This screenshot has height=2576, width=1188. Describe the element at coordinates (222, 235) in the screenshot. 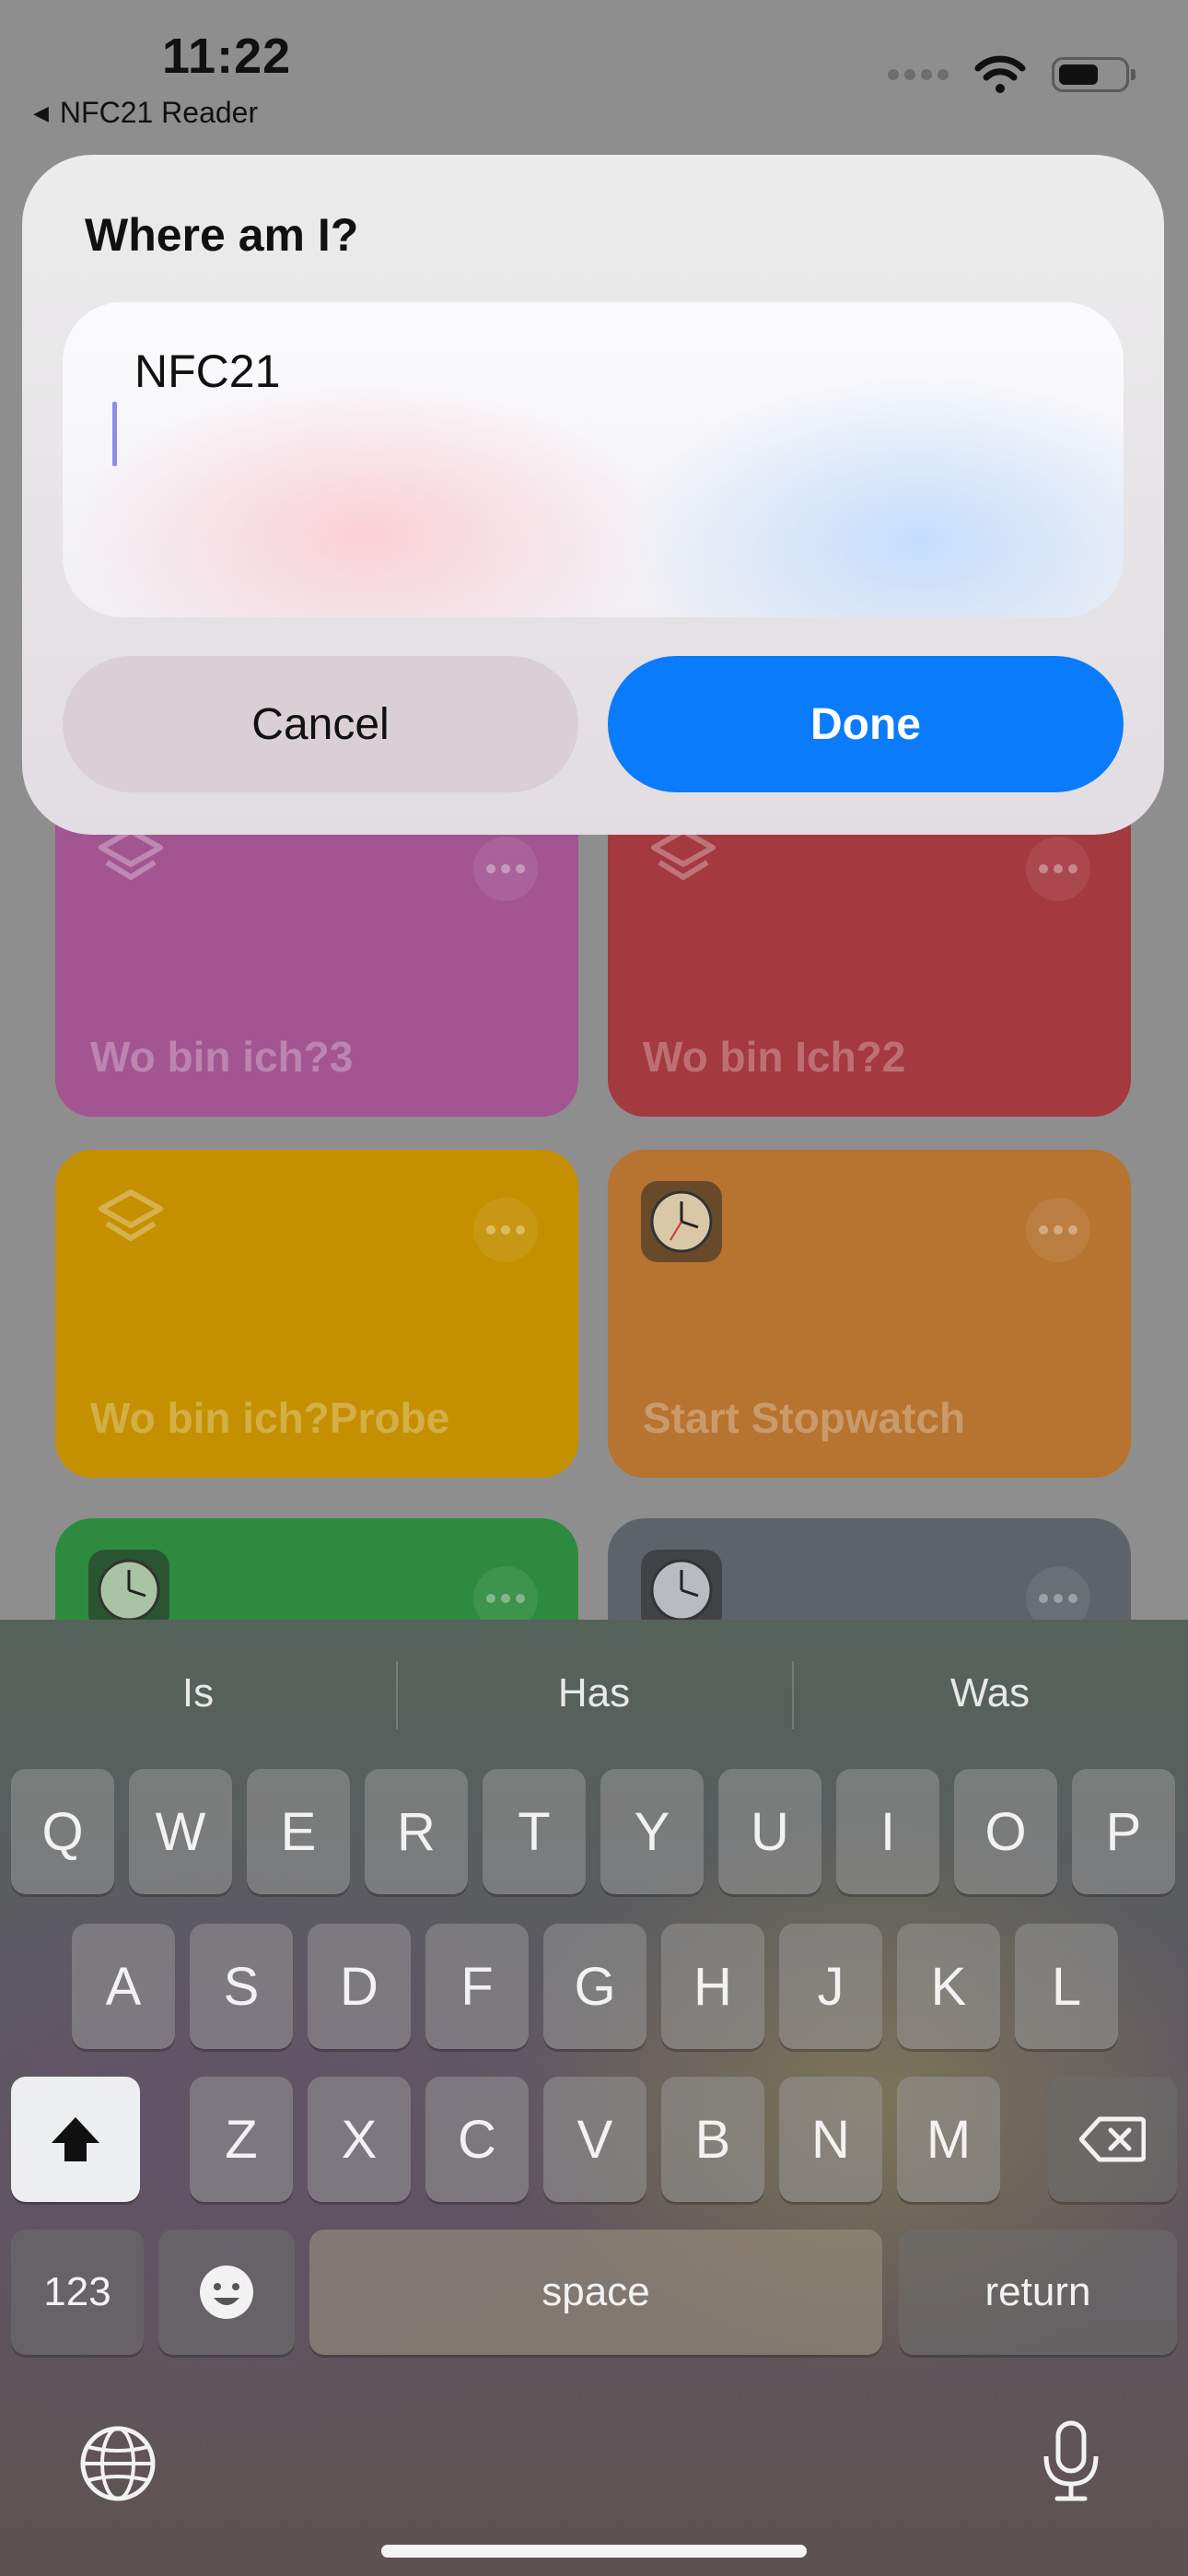

I see `dialog-title: Where am I?` at that location.